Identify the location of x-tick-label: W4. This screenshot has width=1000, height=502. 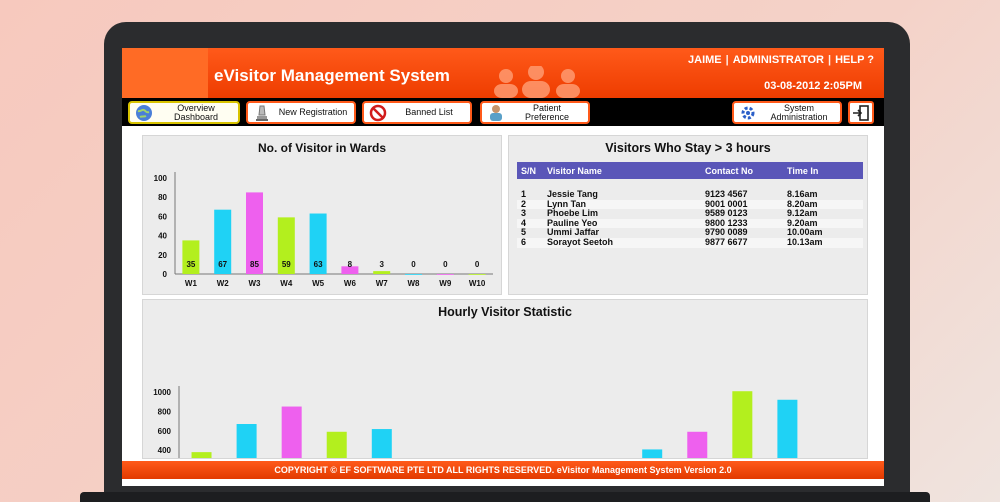
(286, 283).